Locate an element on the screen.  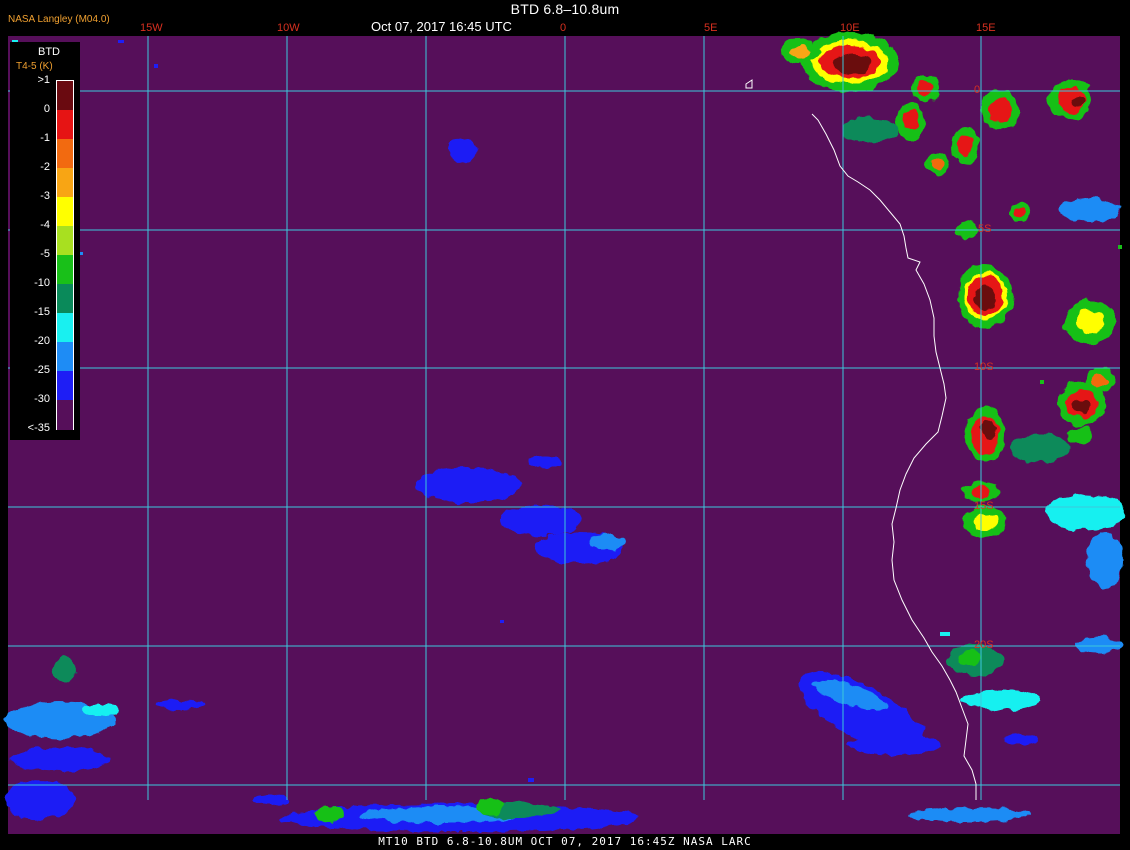
legend-tick-label: >1 is located at coordinates (43, 80).